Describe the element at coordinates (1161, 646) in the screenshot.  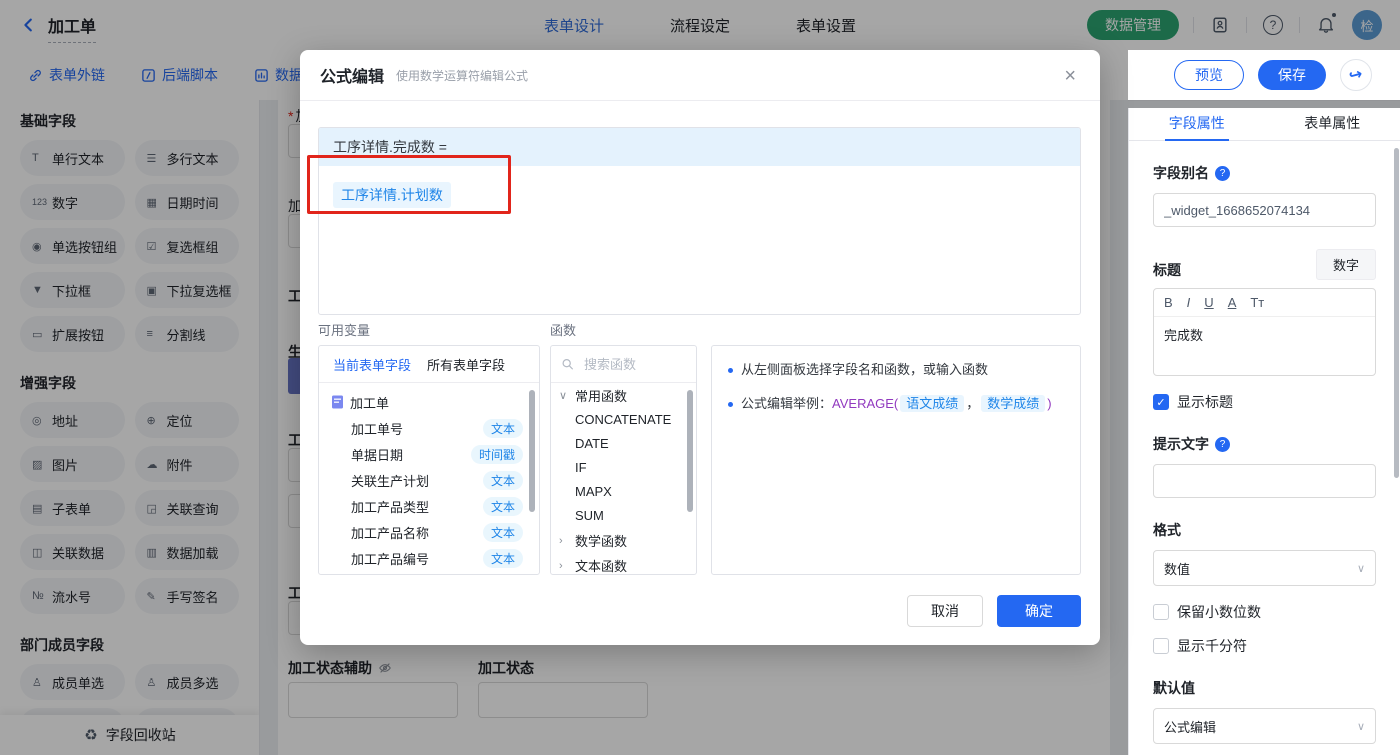
I see `thousand-checkbox` at that location.